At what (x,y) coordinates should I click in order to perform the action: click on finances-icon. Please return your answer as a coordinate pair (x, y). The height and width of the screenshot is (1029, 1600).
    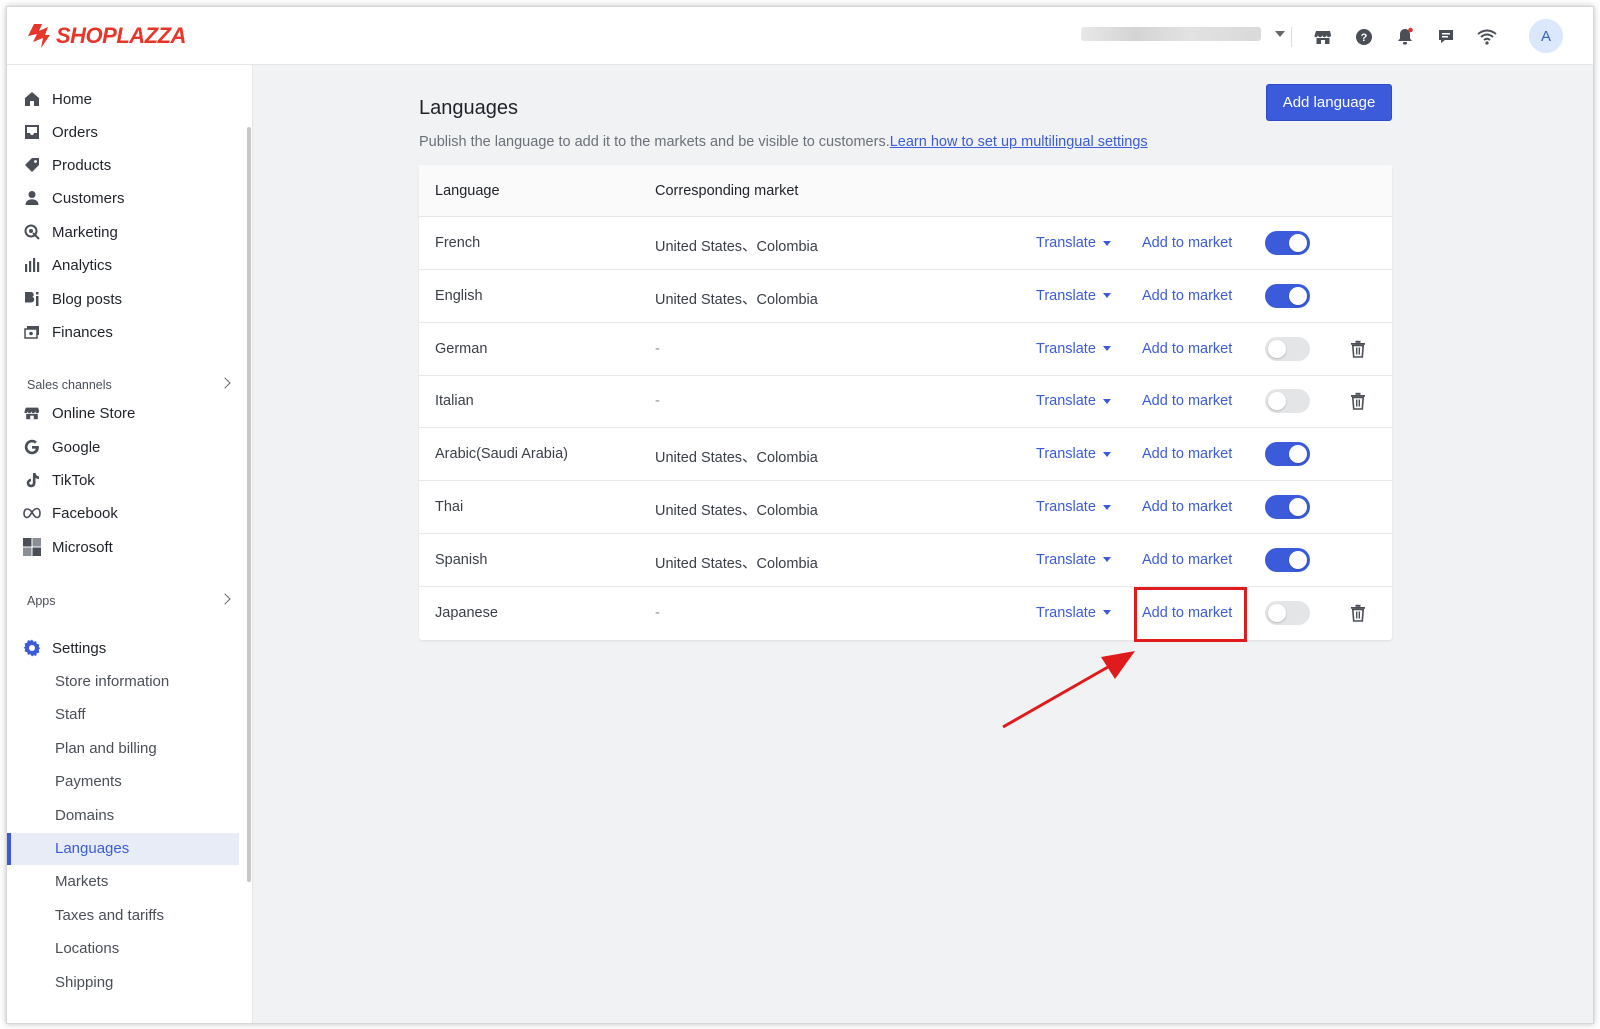
    Looking at the image, I should click on (32, 332).